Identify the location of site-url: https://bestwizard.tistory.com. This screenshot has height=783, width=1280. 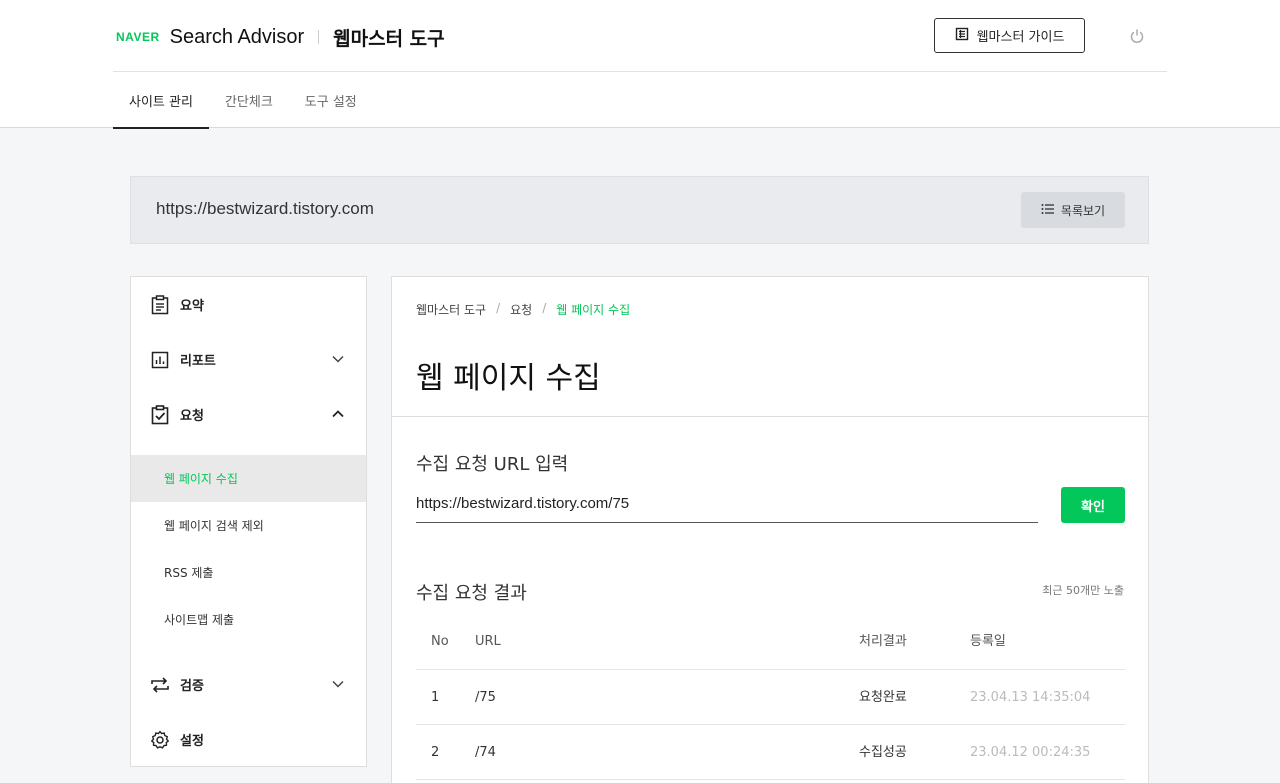
(265, 208).